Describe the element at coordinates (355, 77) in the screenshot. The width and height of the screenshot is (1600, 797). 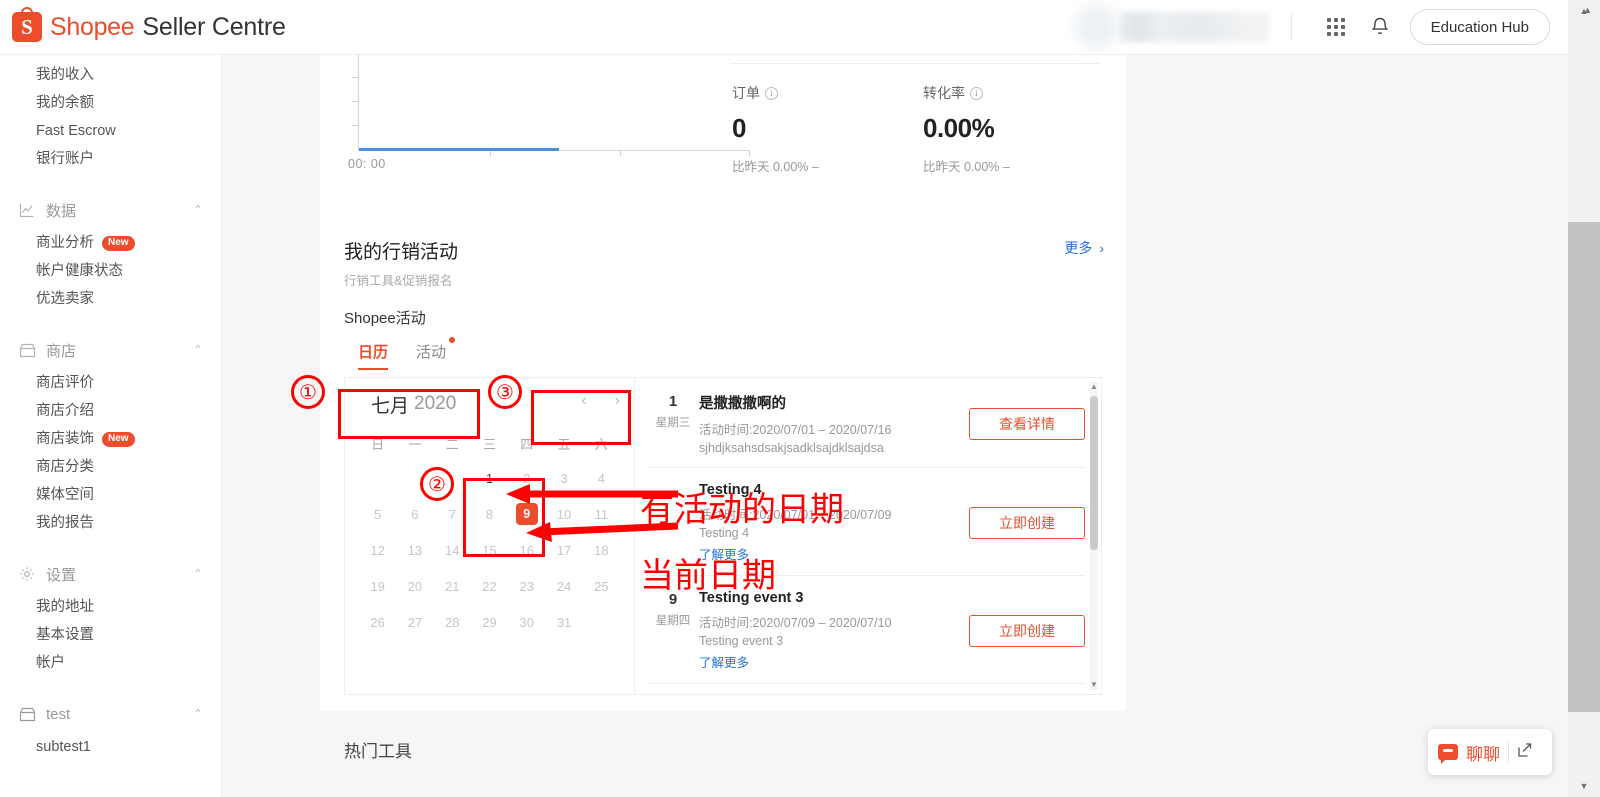
I see `chart-y-tick` at that location.